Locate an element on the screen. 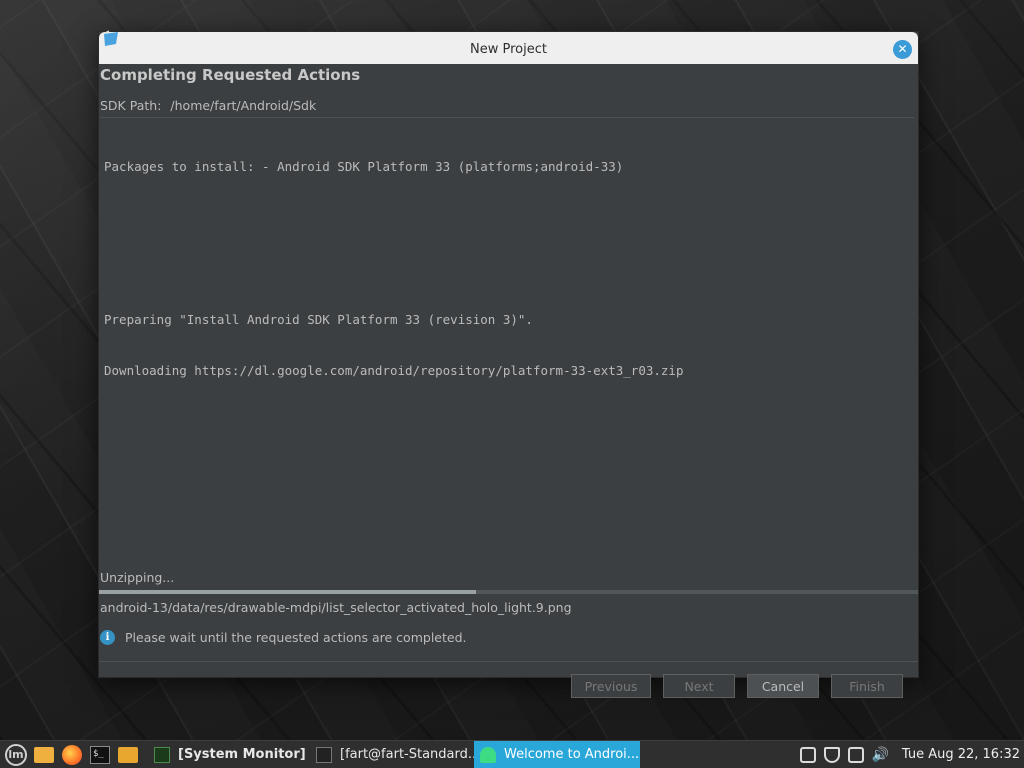 The width and height of the screenshot is (1024, 768). finish-button: Finish is located at coordinates (867, 686).